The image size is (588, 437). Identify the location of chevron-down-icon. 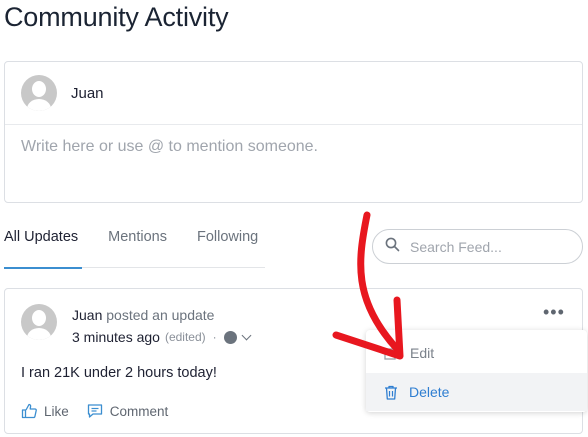
(246, 335).